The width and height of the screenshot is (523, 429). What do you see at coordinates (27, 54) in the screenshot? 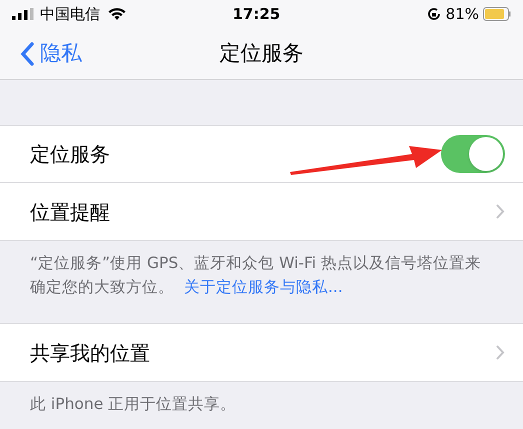
I see `back-chevron-icon` at bounding box center [27, 54].